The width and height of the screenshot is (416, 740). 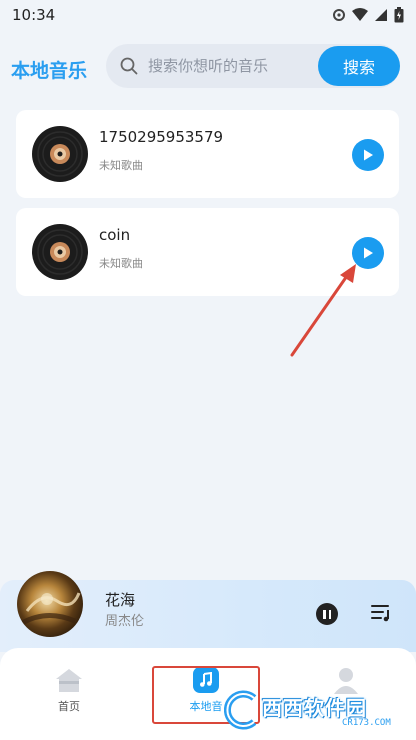 What do you see at coordinates (233, 66) in the screenshot?
I see `search-input` at bounding box center [233, 66].